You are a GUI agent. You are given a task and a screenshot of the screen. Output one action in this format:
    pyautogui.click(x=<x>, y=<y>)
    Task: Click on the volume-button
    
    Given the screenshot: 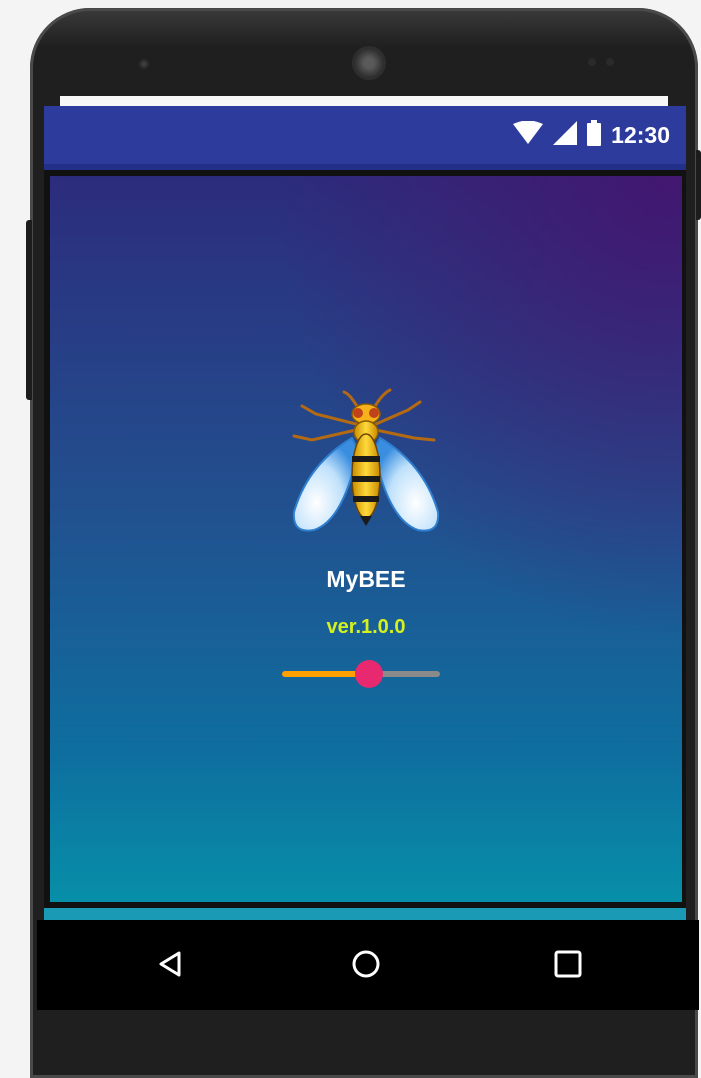 What is the action you would take?
    pyautogui.click(x=29, y=310)
    